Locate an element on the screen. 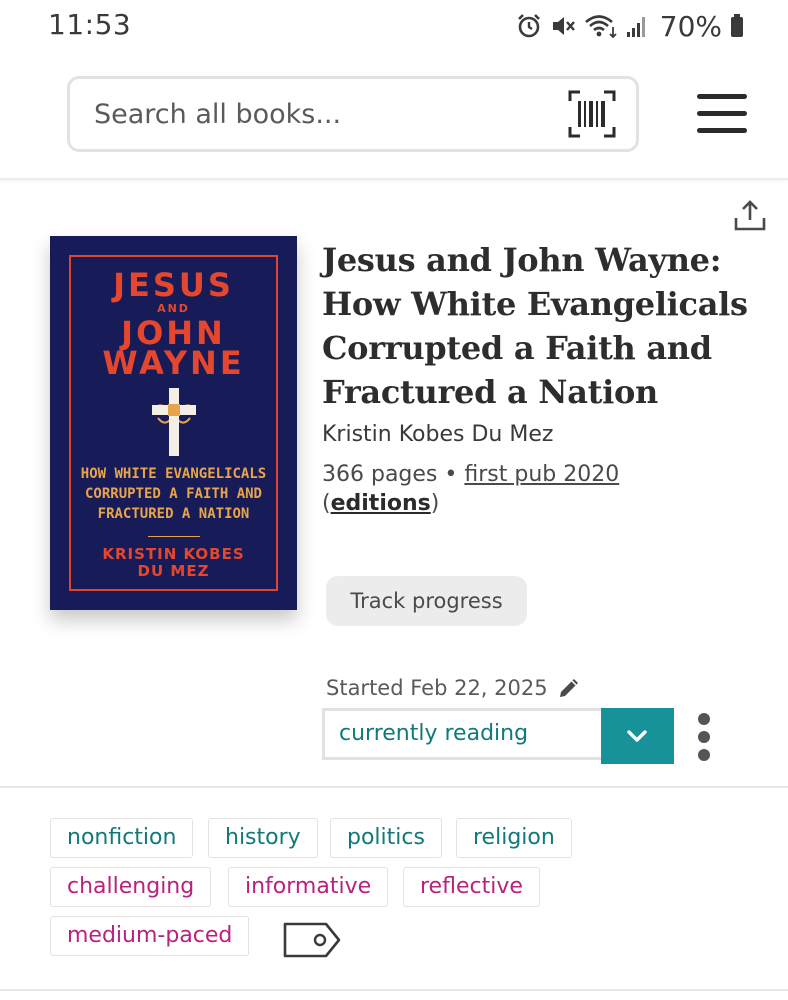  cover-rule is located at coordinates (174, 536).